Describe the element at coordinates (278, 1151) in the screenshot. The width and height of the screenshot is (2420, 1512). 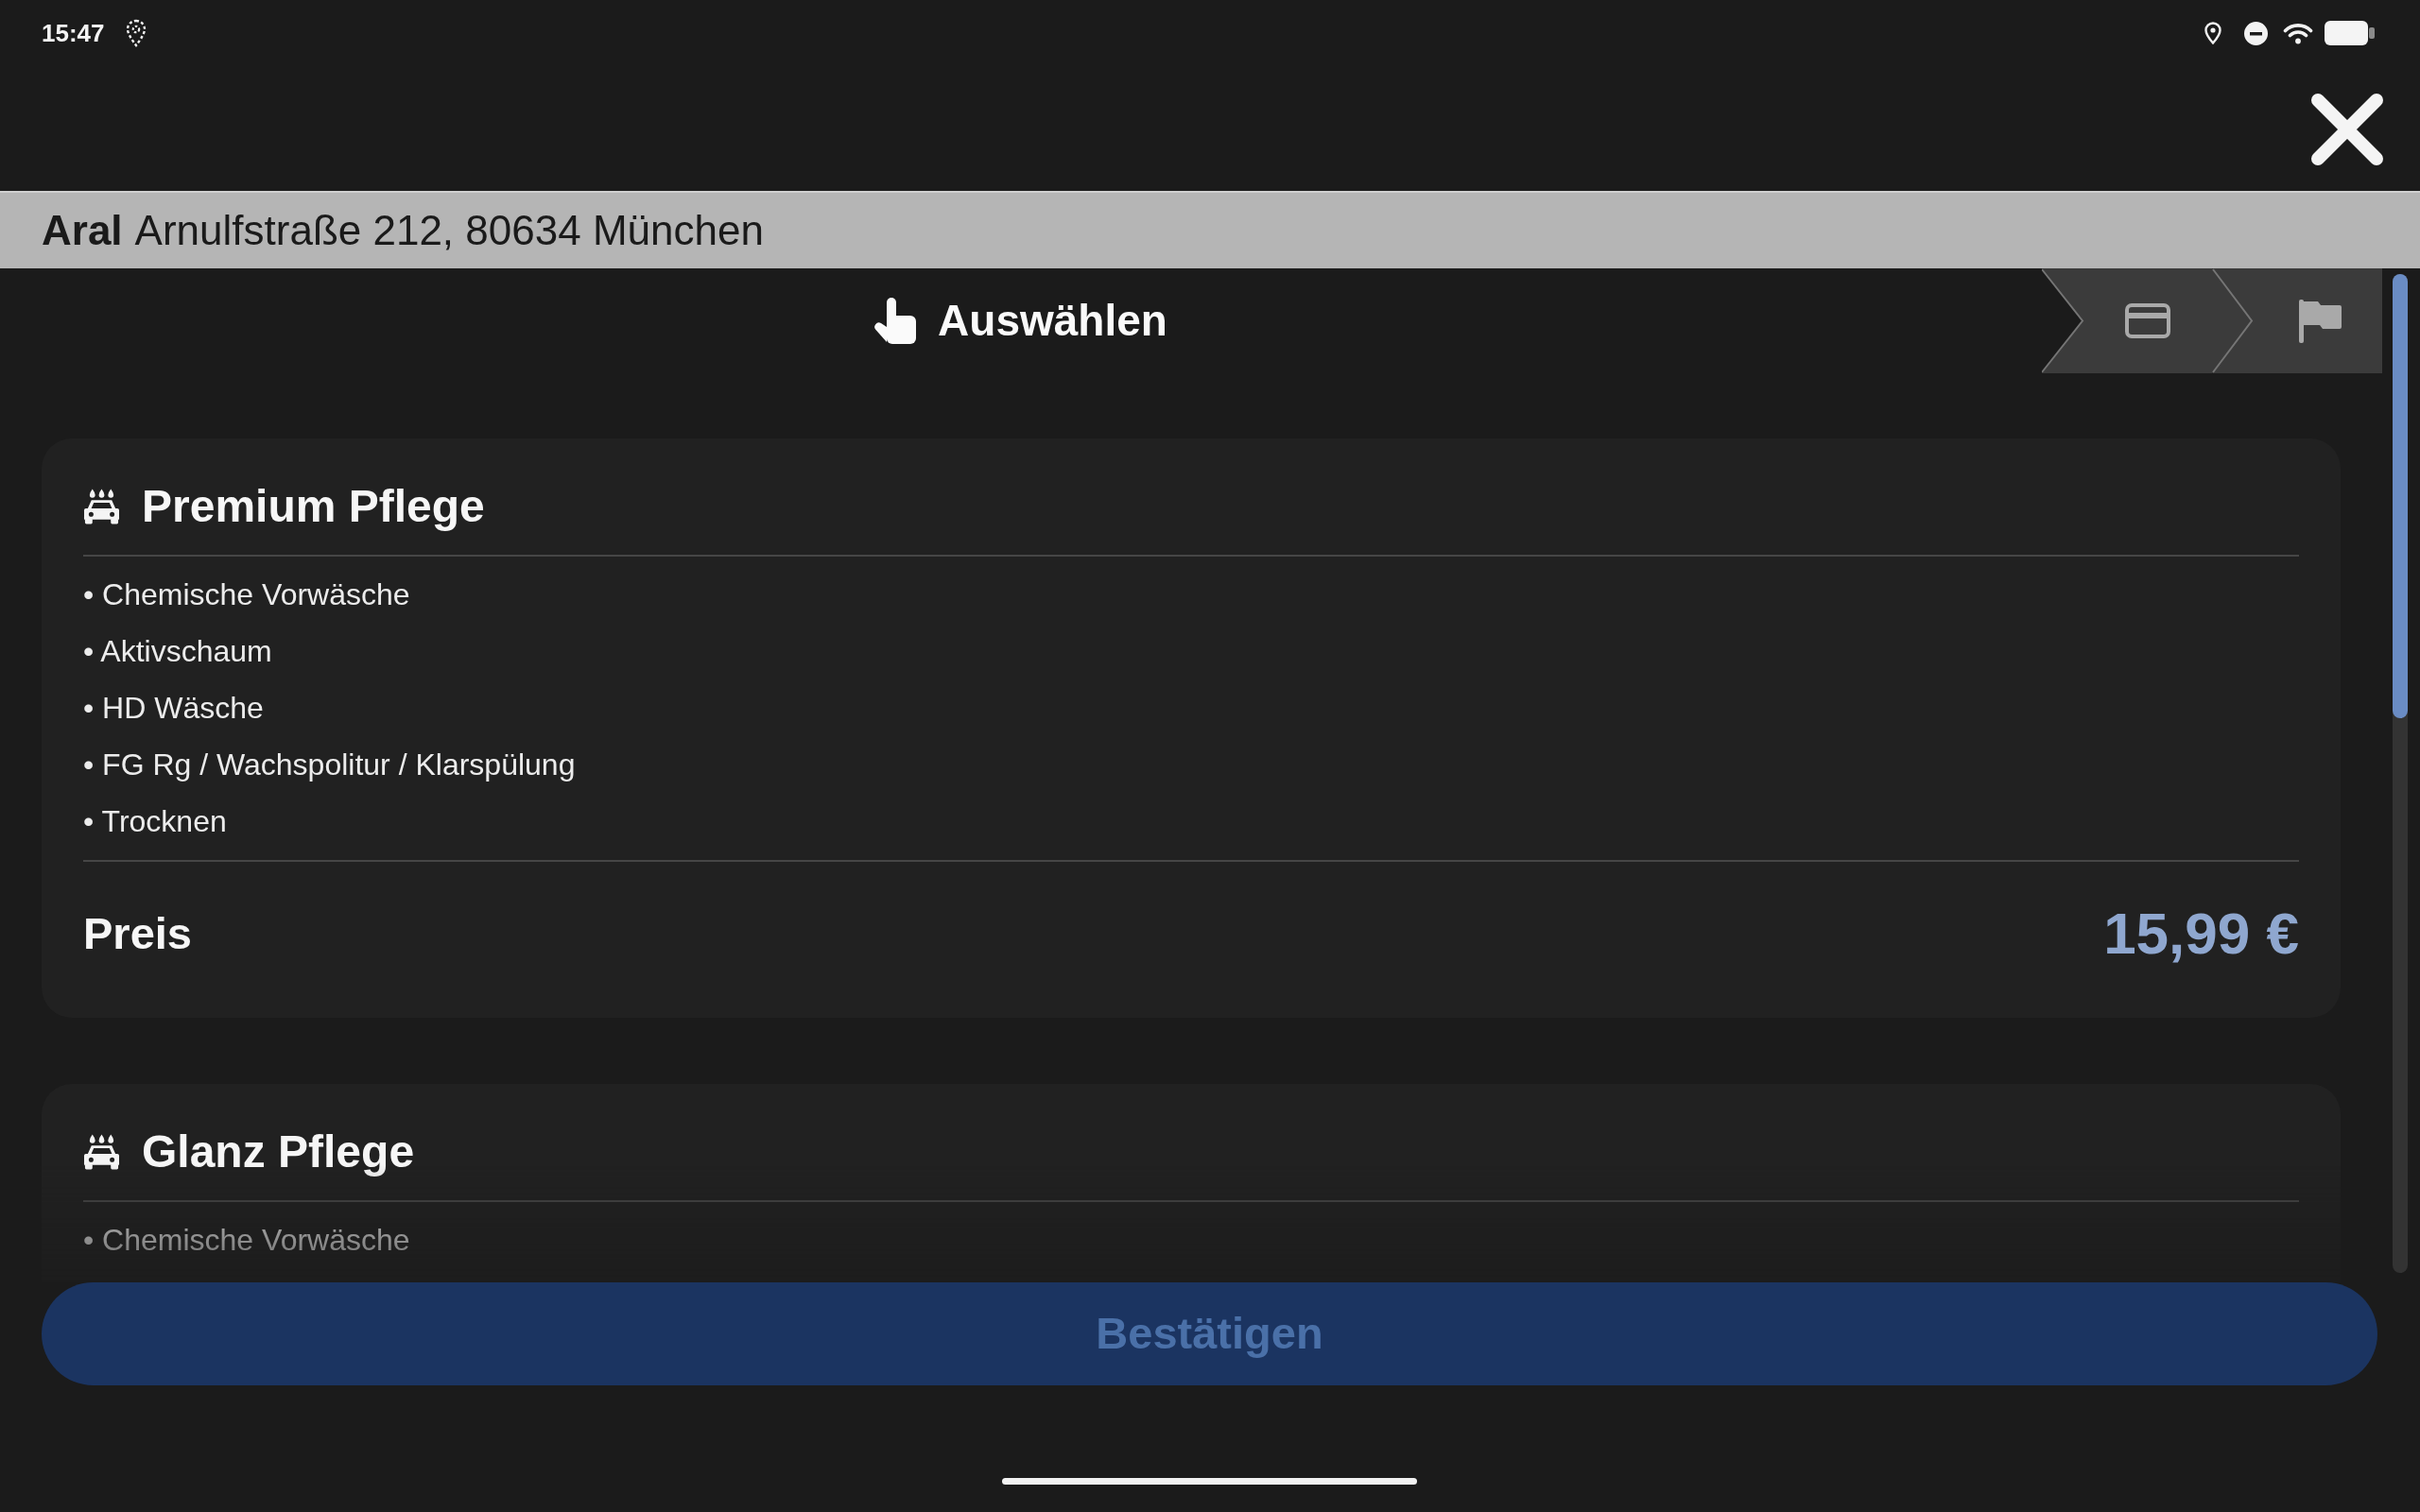
I see `package-title: Glanz Pflege` at that location.